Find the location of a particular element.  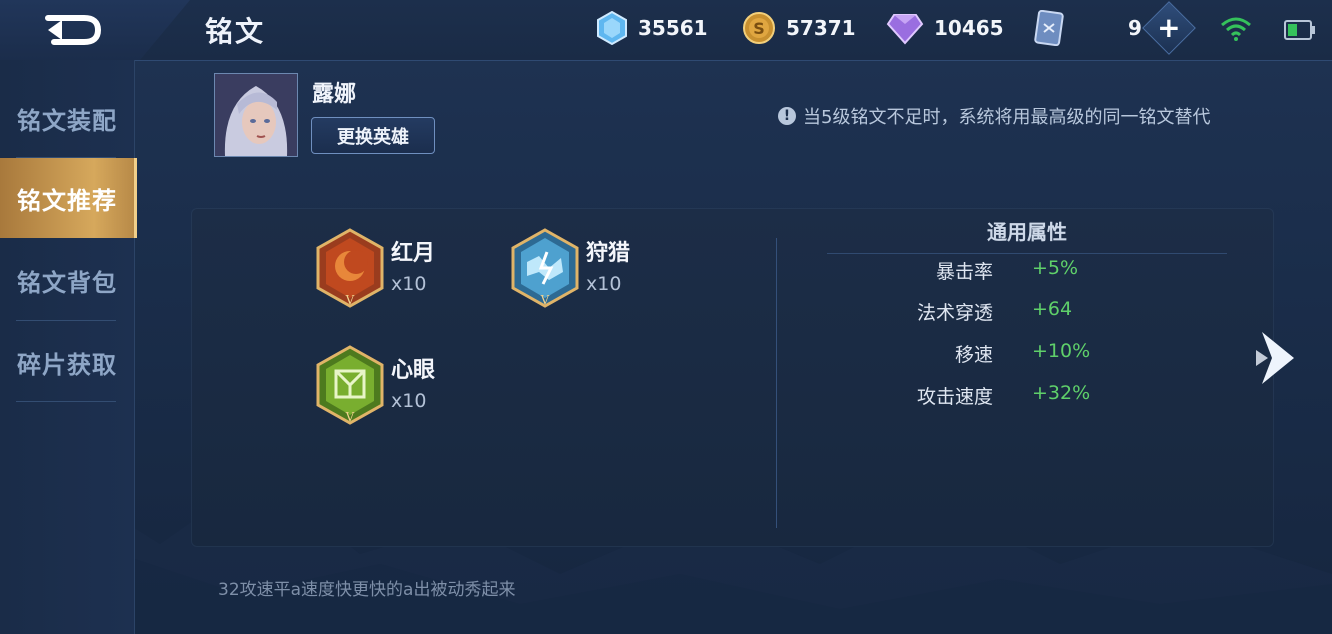

sidebar: 铭文装配 铭文推荐 铭文背包 碎片获取 is located at coordinates (68, 347).